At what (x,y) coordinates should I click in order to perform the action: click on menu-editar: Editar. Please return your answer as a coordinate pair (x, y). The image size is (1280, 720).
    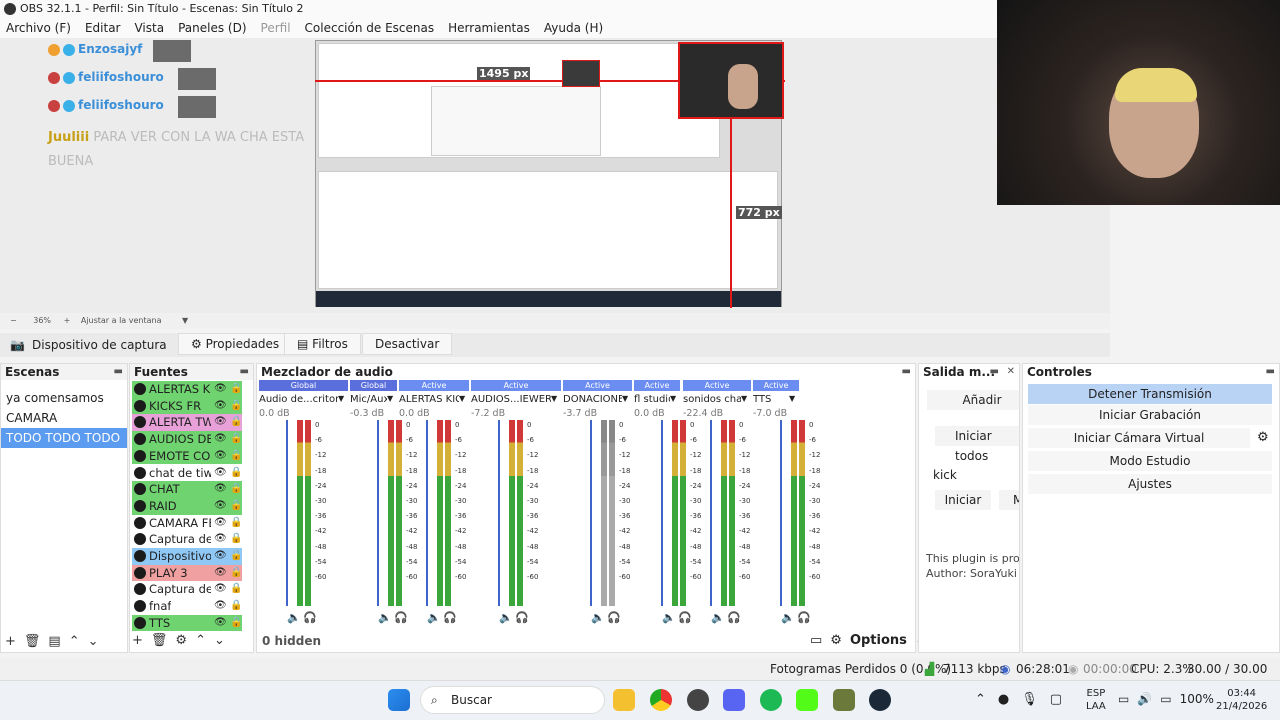
    Looking at the image, I should click on (103, 28).